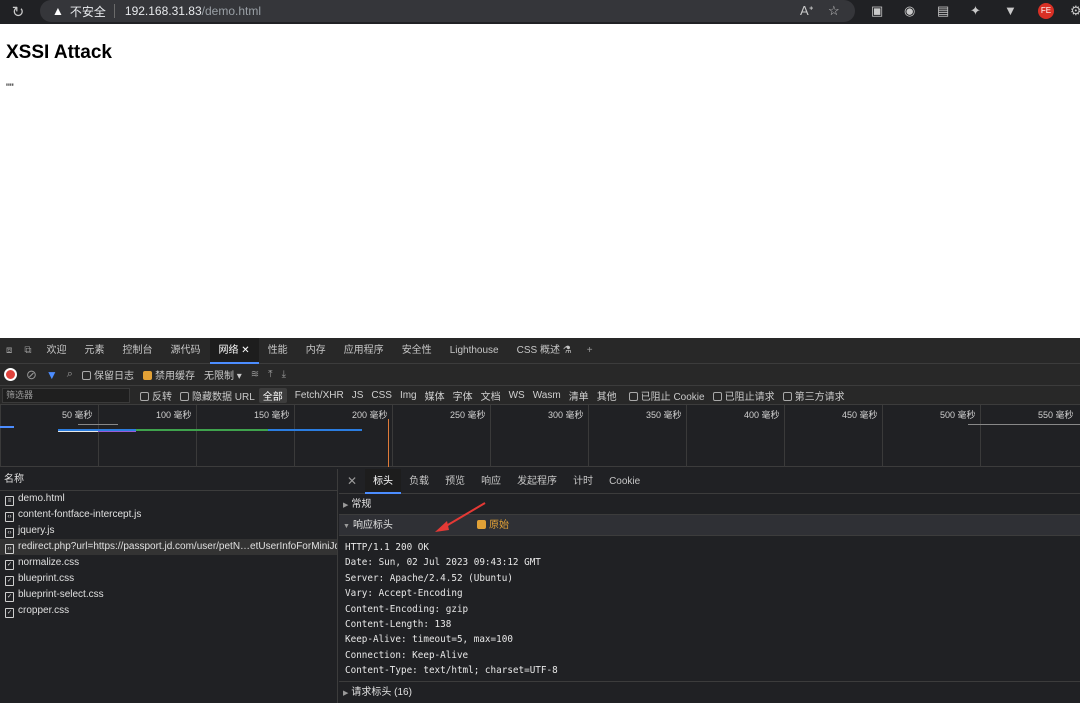 The width and height of the screenshot is (1080, 703). Describe the element at coordinates (807, 11) in the screenshot. I see `read-aloud-icon: Aᐩ` at that location.